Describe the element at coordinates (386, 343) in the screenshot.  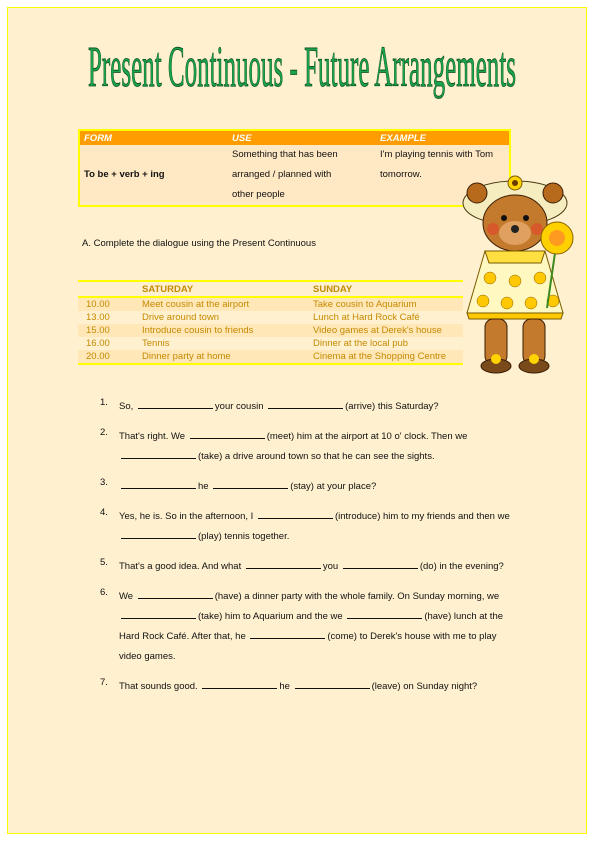
I see `schedule-sunday: Dinner at the local pub` at that location.